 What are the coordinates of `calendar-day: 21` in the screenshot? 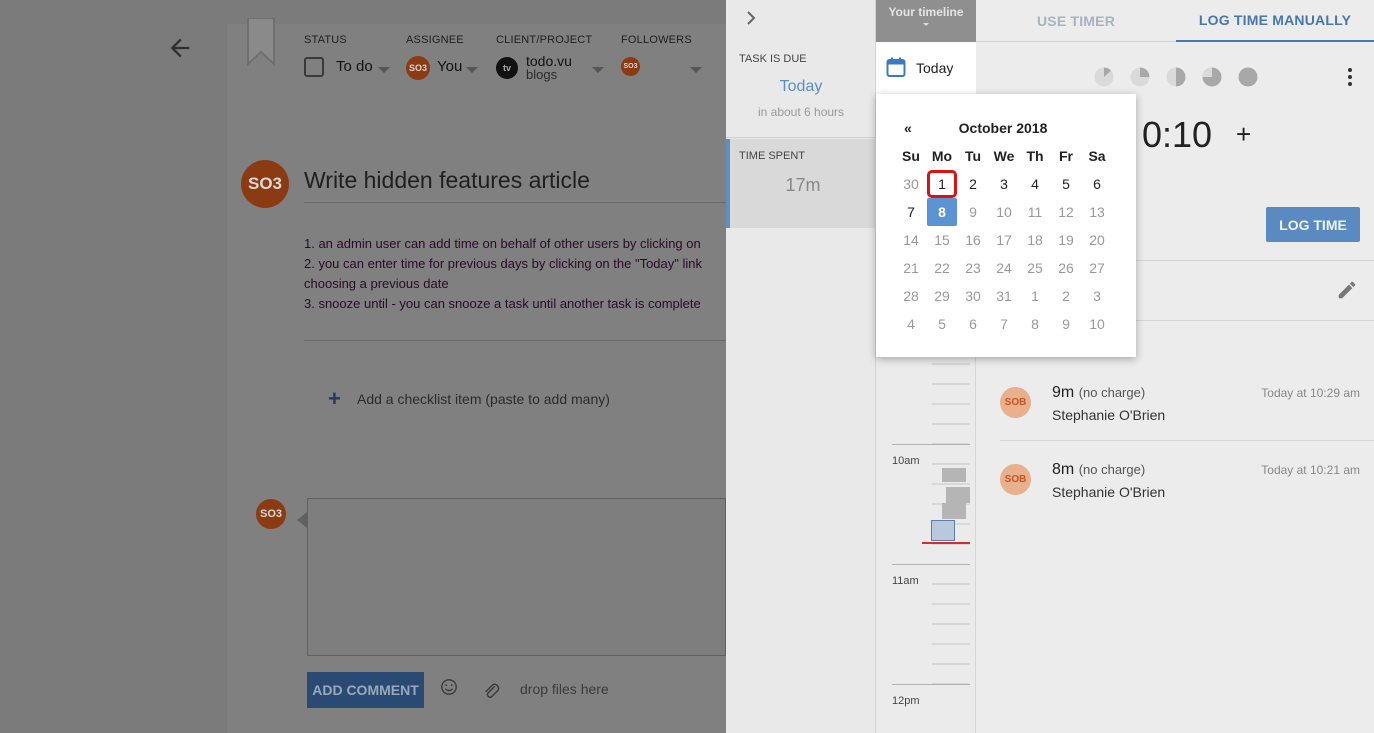 It's located at (911, 268).